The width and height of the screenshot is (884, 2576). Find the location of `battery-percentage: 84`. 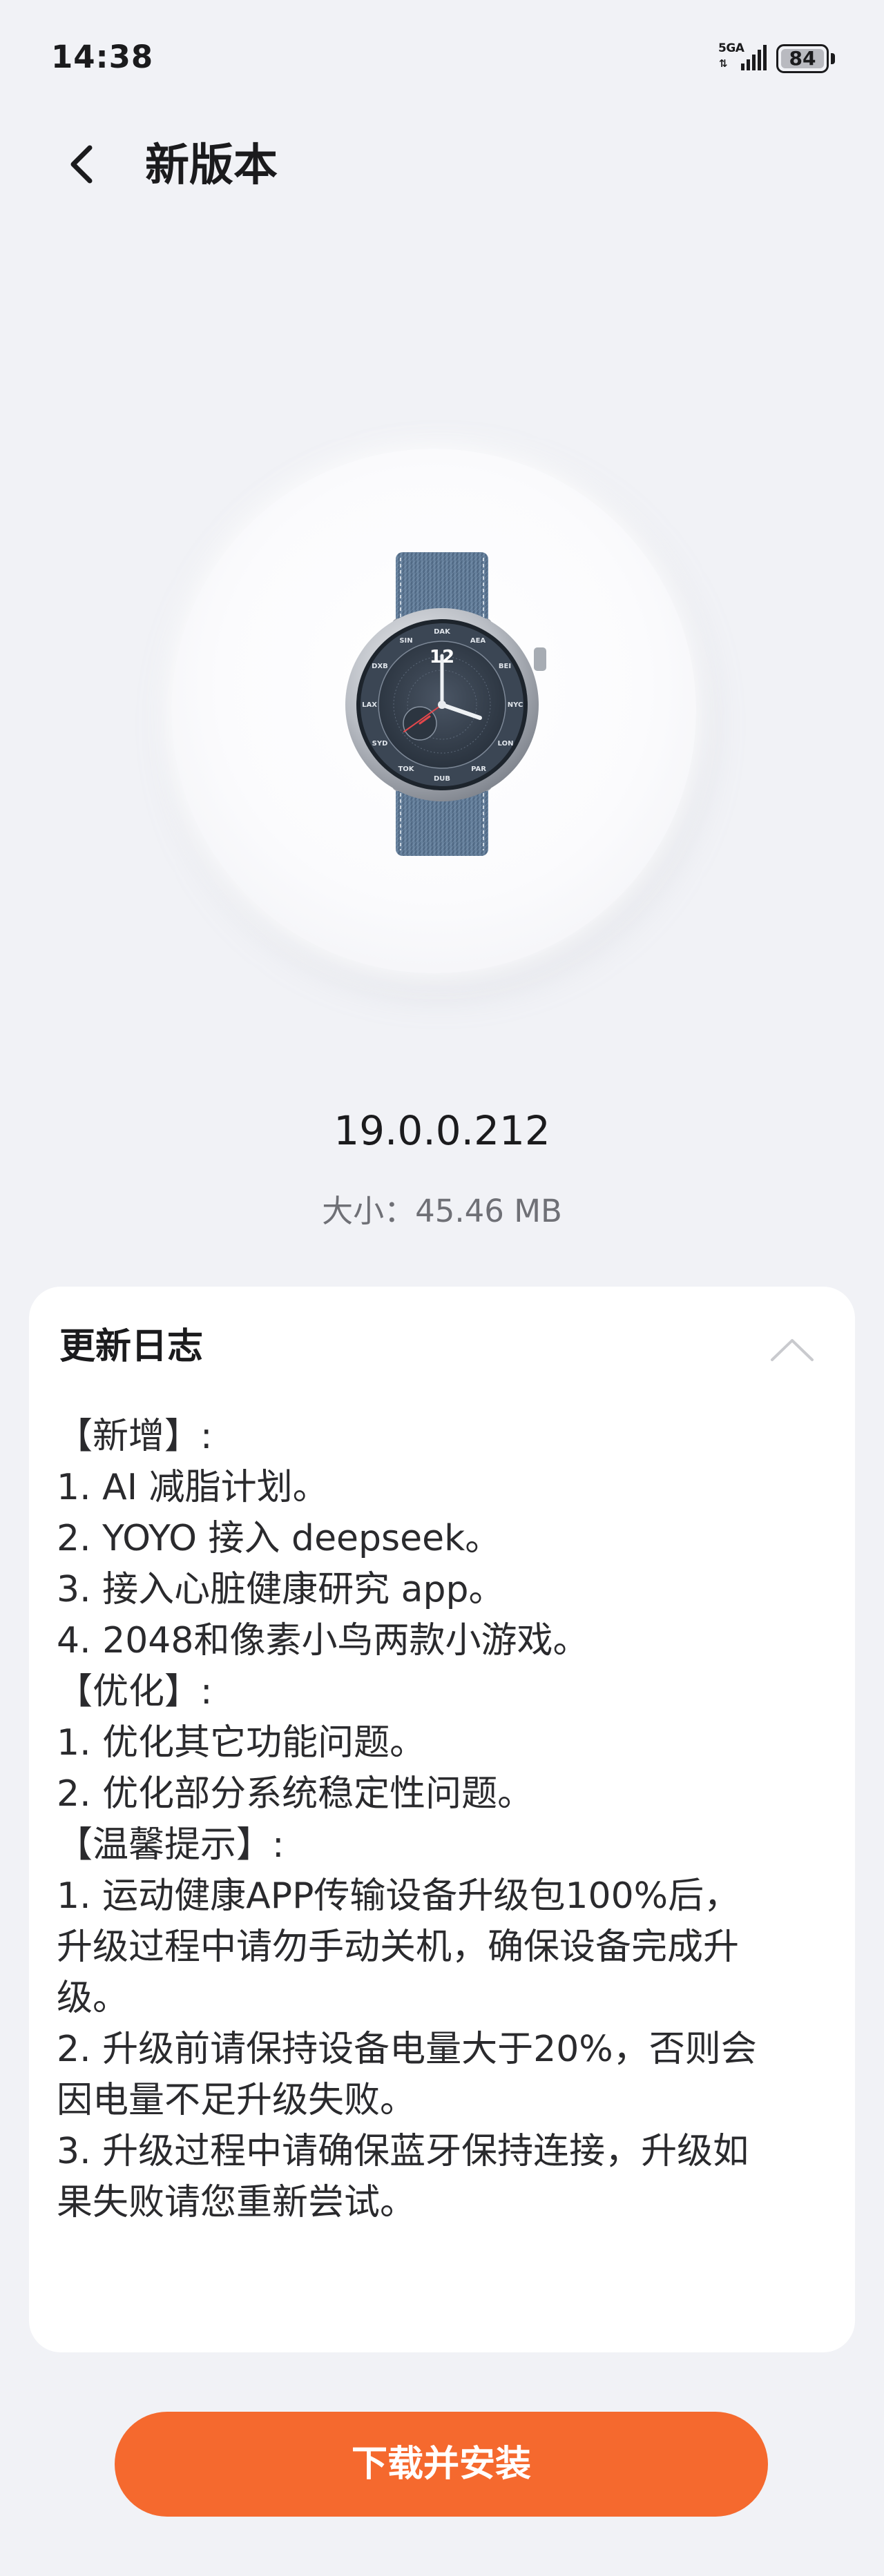

battery-percentage: 84 is located at coordinates (803, 58).